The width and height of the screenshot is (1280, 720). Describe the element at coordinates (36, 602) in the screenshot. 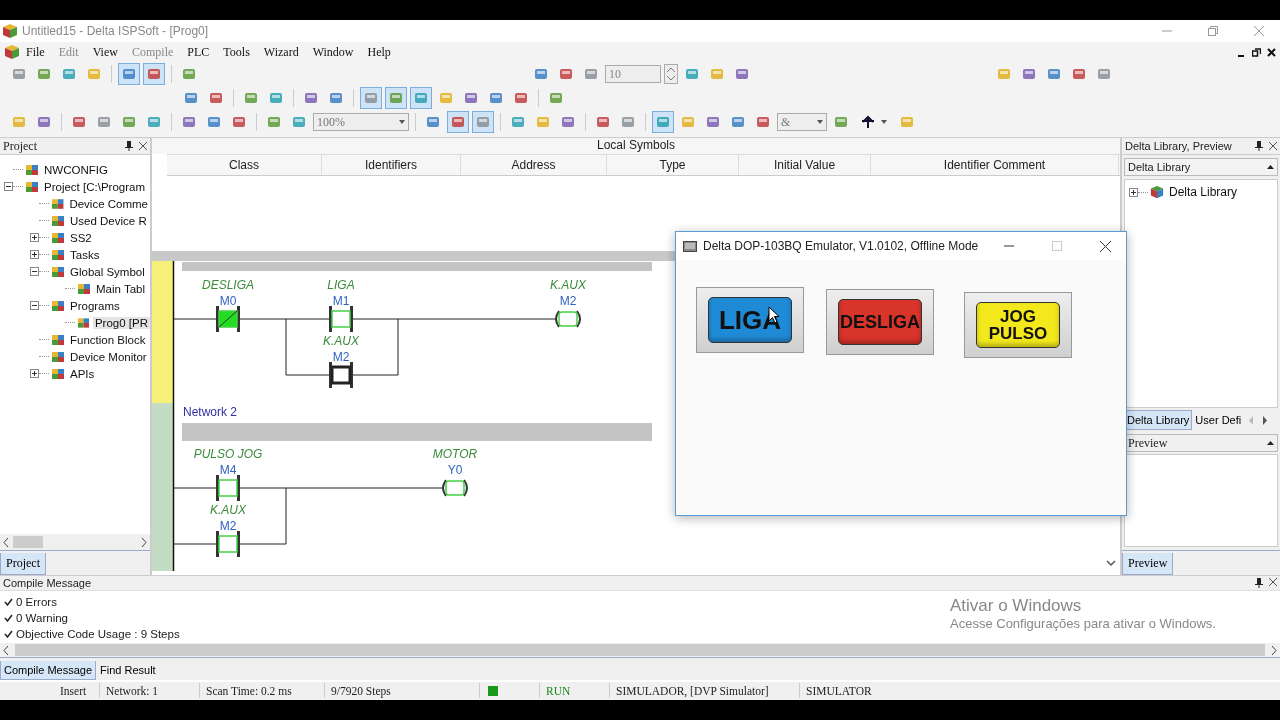

I see `compile-message: 0 Errors` at that location.